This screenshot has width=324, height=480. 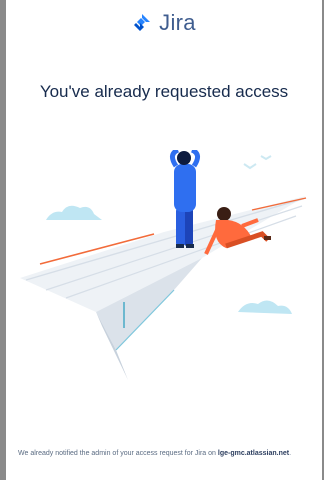 What do you see at coordinates (164, 91) in the screenshot?
I see `page-title: You've already requested access` at bounding box center [164, 91].